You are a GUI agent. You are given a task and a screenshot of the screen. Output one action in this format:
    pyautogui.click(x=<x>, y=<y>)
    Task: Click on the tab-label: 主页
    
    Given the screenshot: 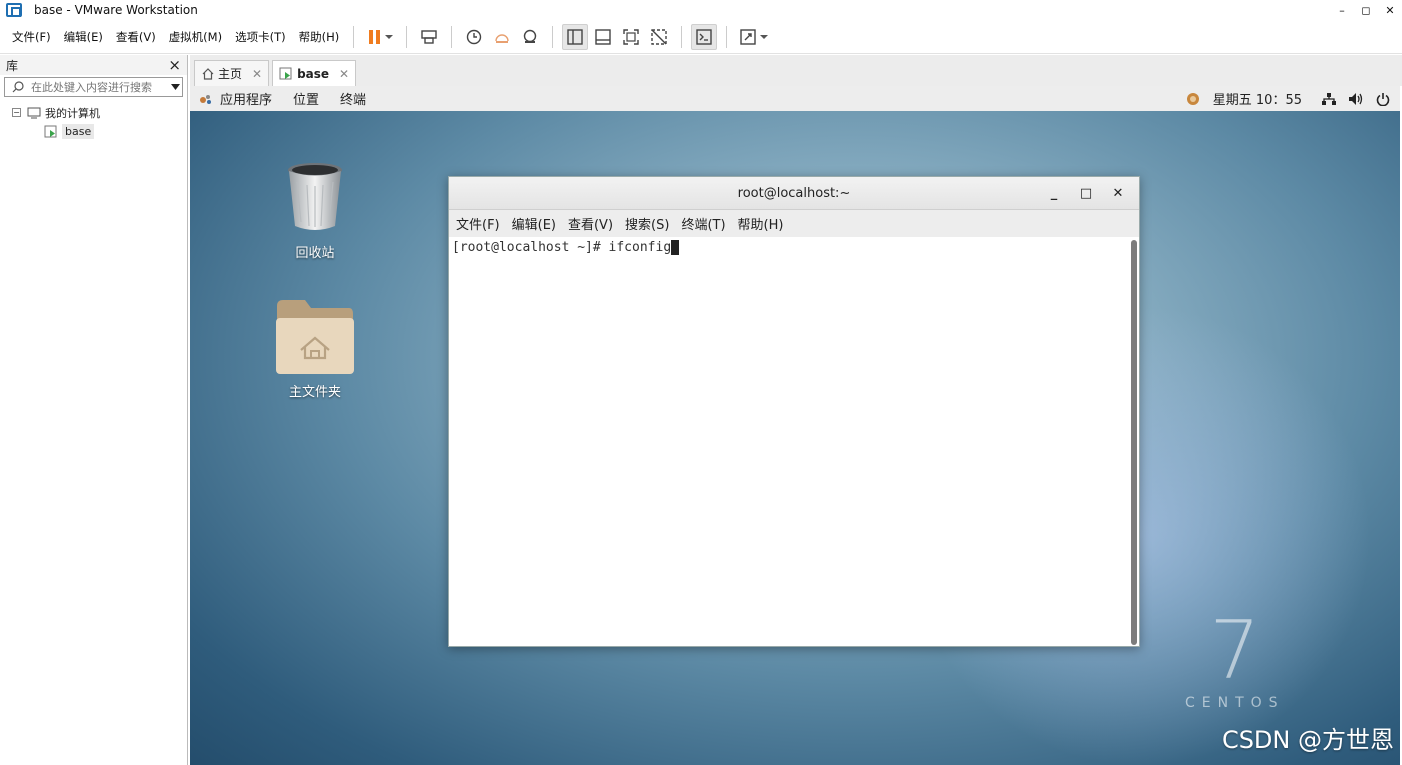 What is the action you would take?
    pyautogui.click(x=230, y=74)
    